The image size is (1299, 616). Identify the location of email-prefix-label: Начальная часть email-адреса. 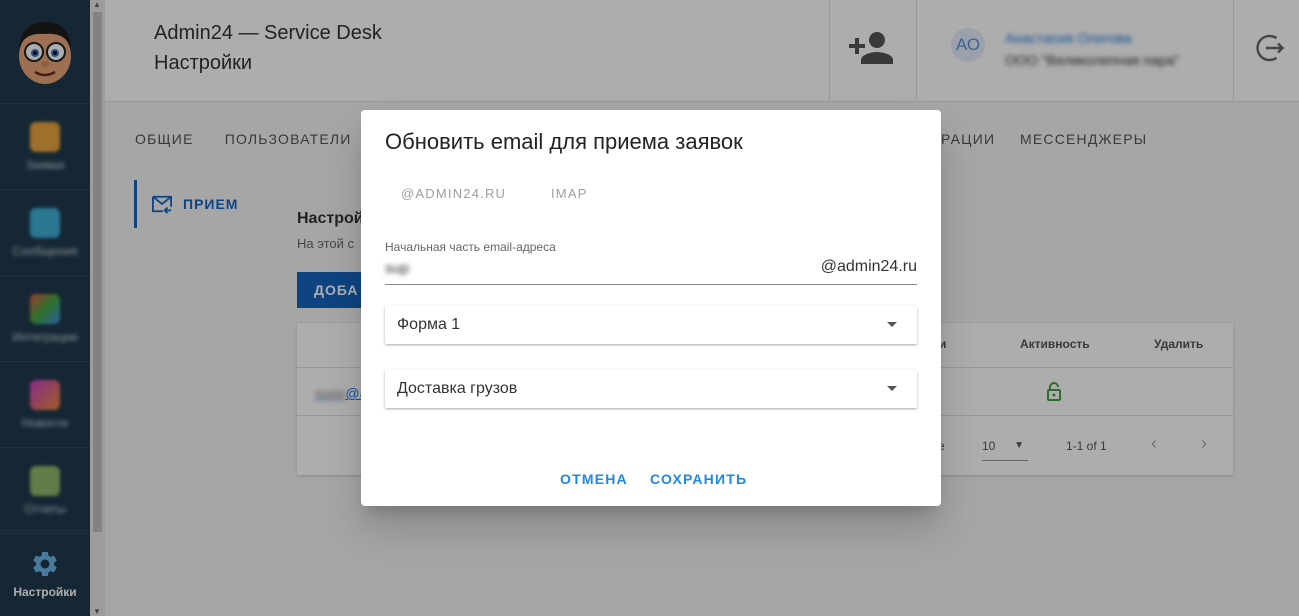
(470, 247).